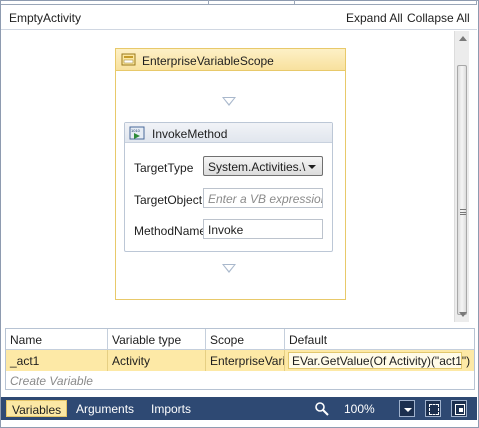  I want to click on designer-header: EmptyActivity Expand All Collapse All, so click(239, 17).